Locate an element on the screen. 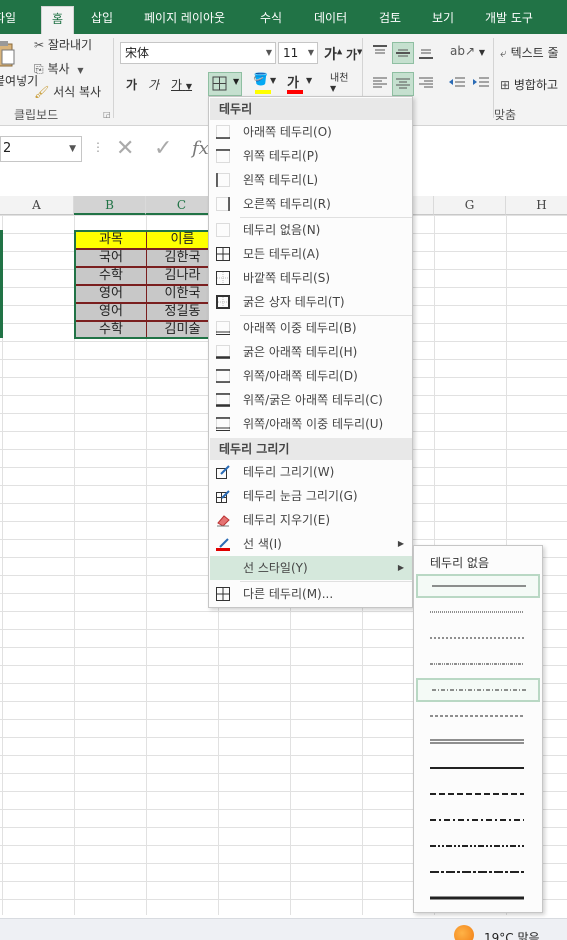 The height and width of the screenshot is (940, 567). paste-button is located at coordinates (8, 54).